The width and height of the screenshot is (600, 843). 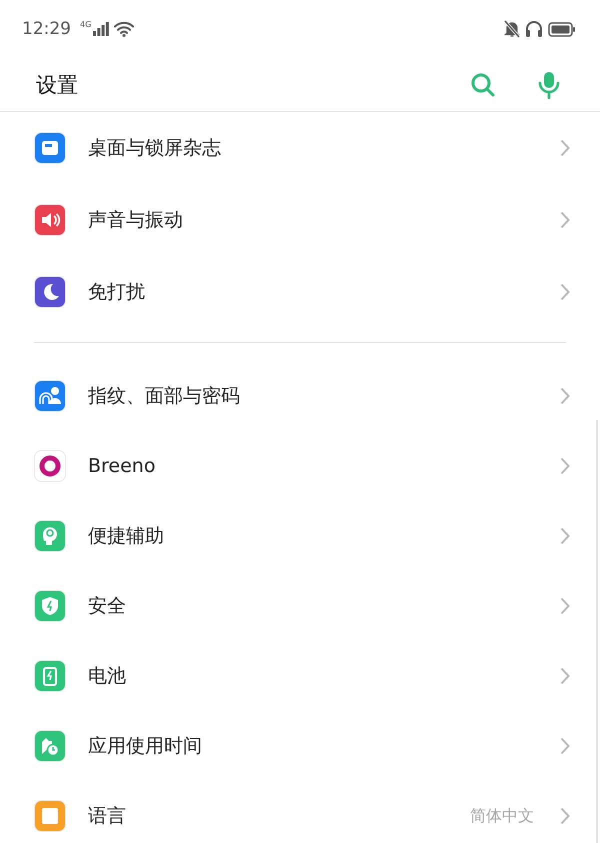 I want to click on settings-item: 电池, so click(x=300, y=676).